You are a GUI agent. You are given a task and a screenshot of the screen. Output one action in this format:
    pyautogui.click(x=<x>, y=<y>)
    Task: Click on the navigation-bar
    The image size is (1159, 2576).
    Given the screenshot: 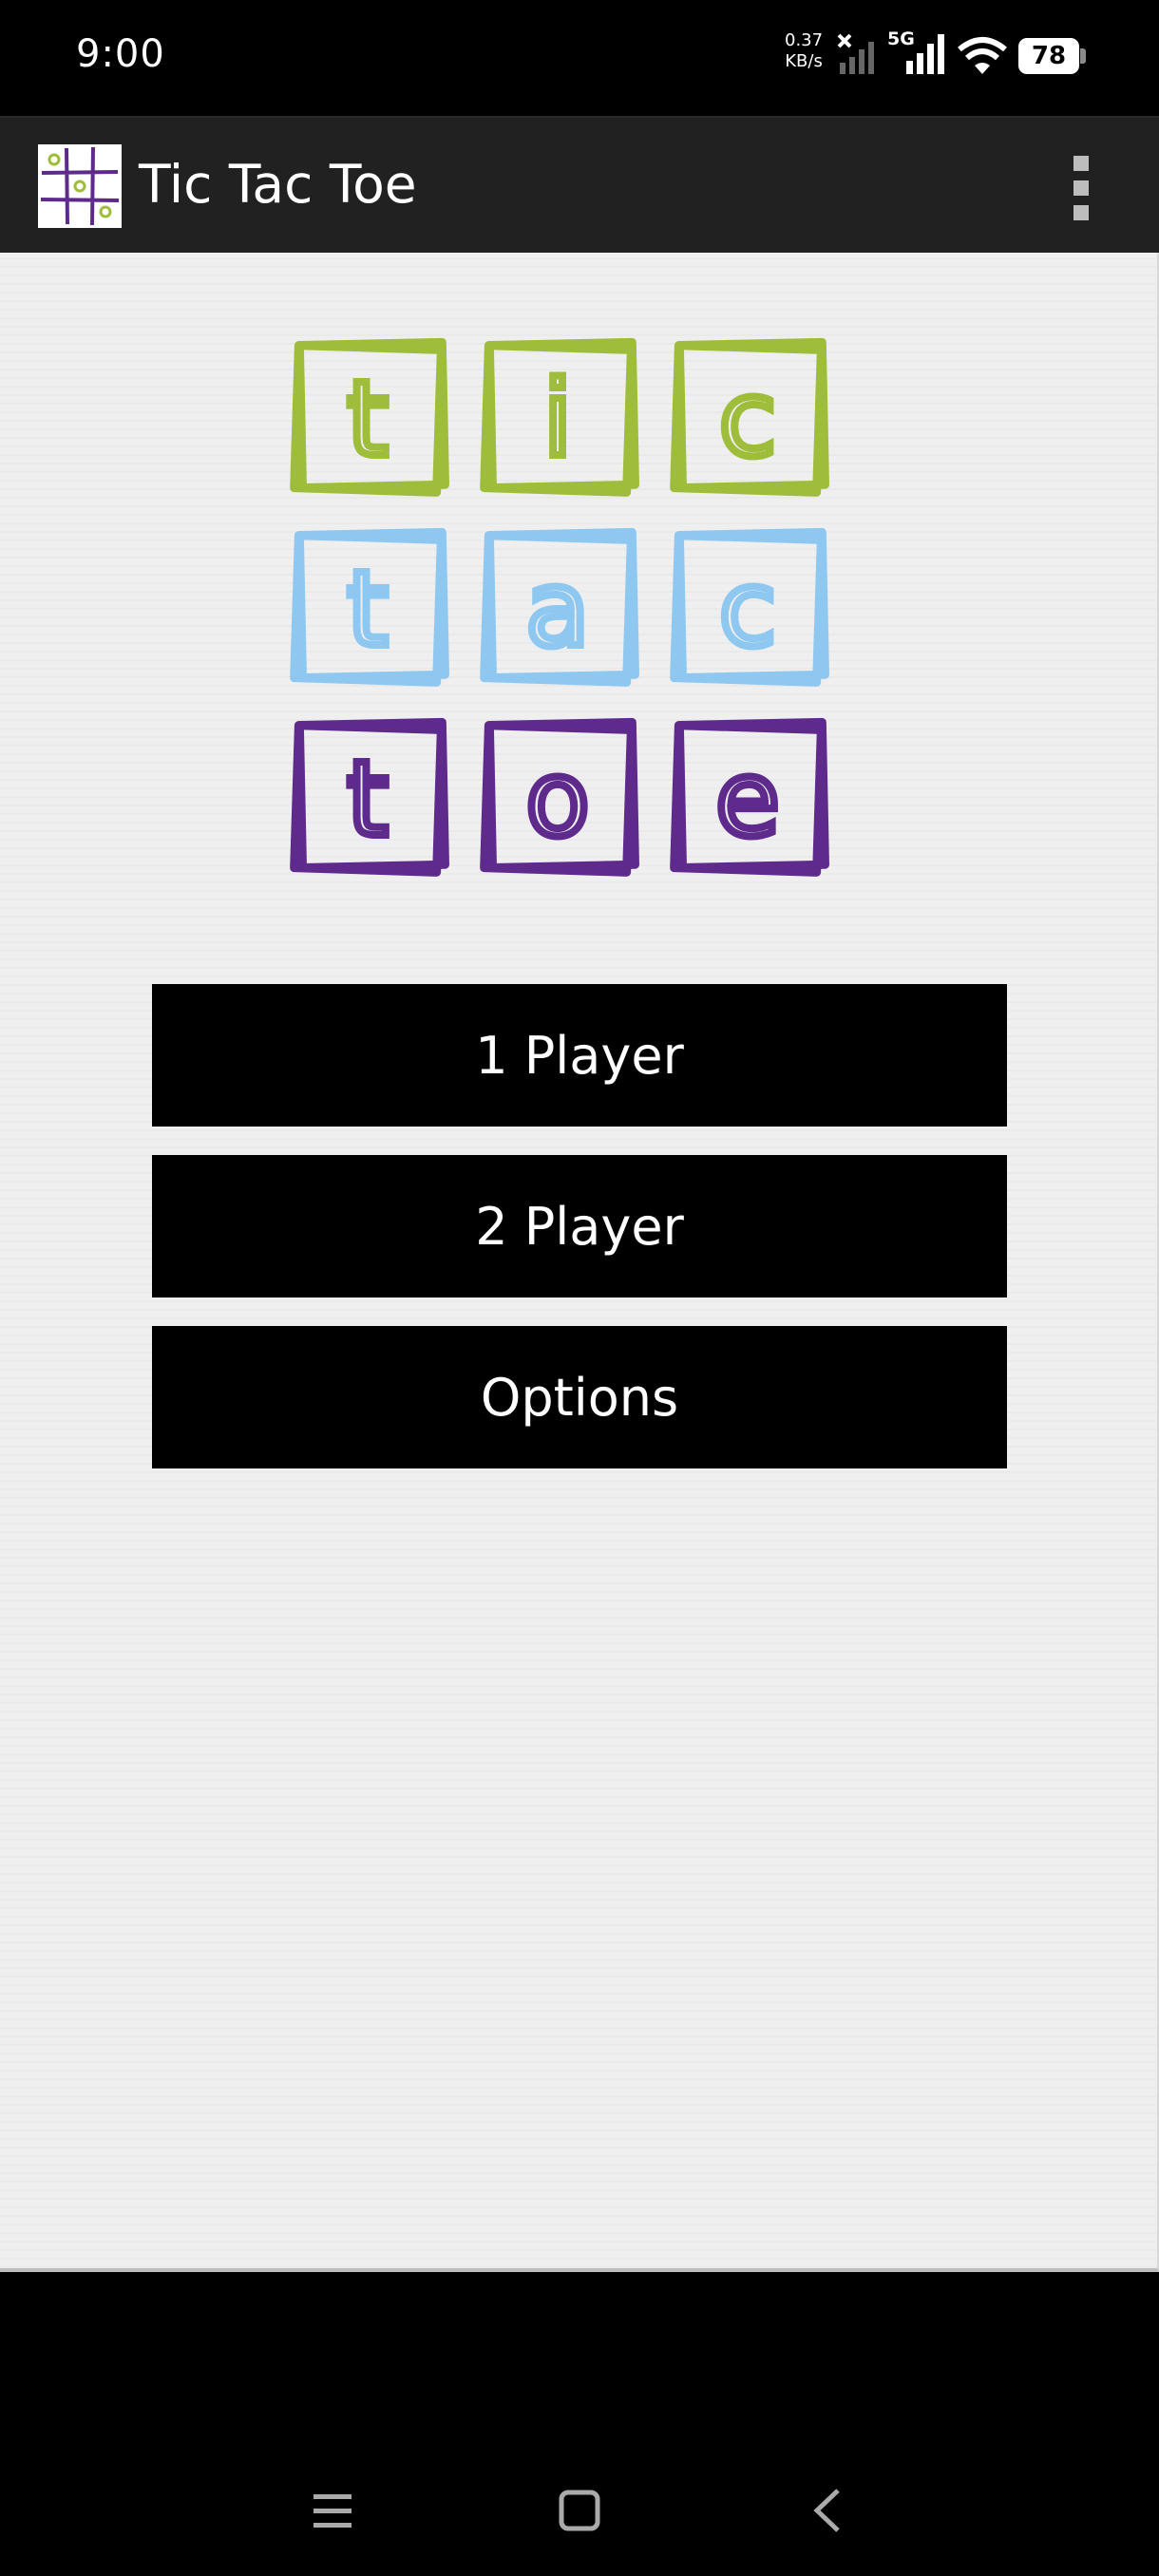 What is the action you would take?
    pyautogui.click(x=579, y=2424)
    